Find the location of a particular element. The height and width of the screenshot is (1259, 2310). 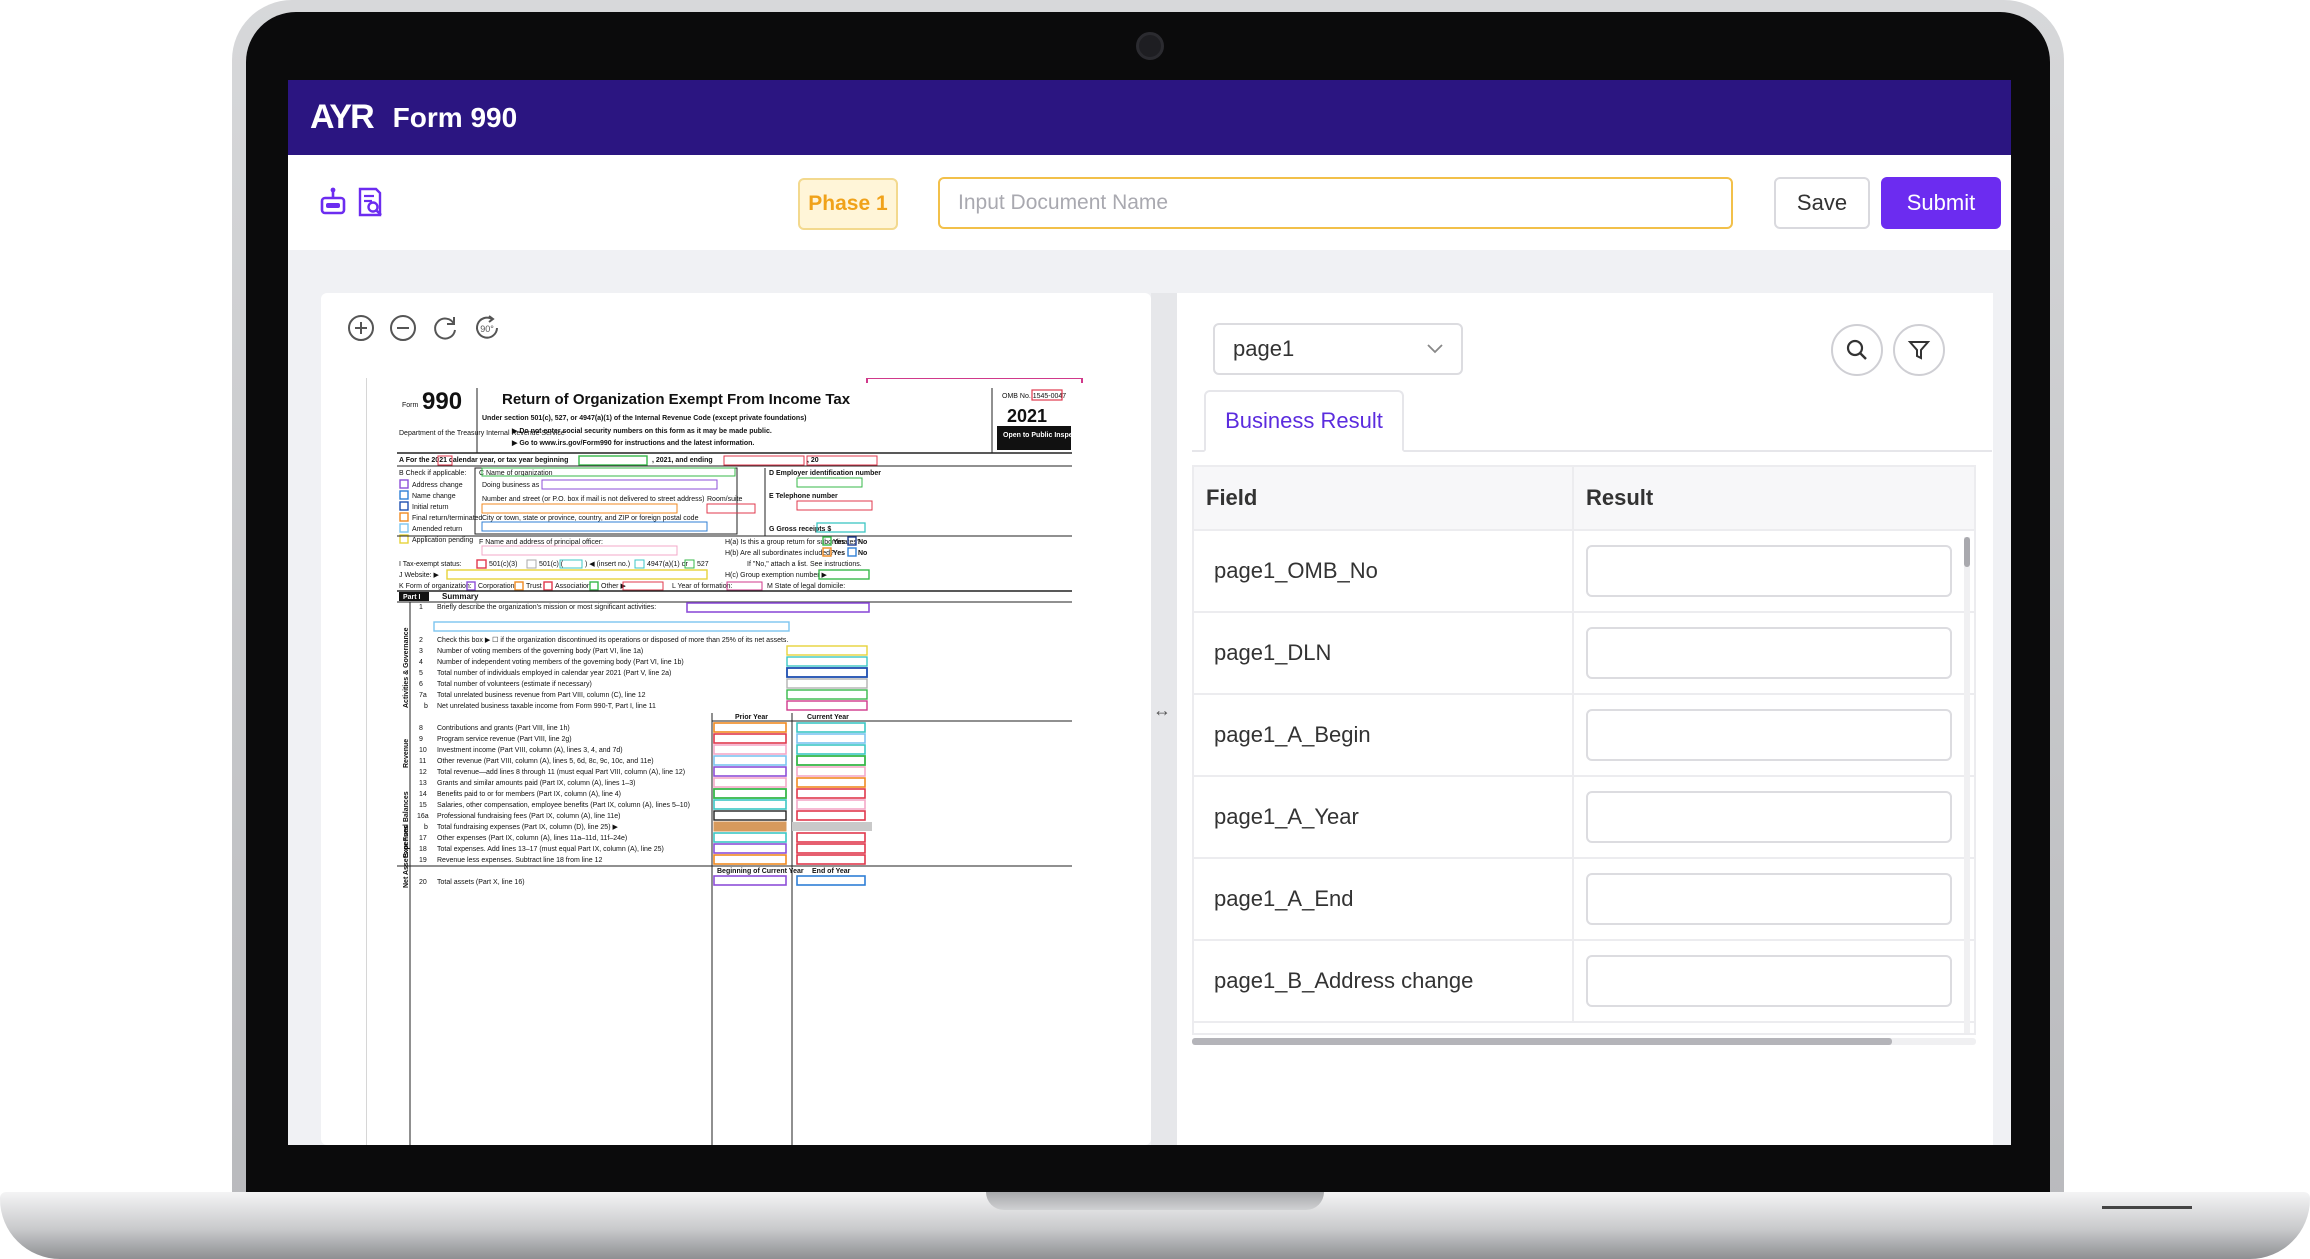

submit-button: Submit is located at coordinates (1941, 203).